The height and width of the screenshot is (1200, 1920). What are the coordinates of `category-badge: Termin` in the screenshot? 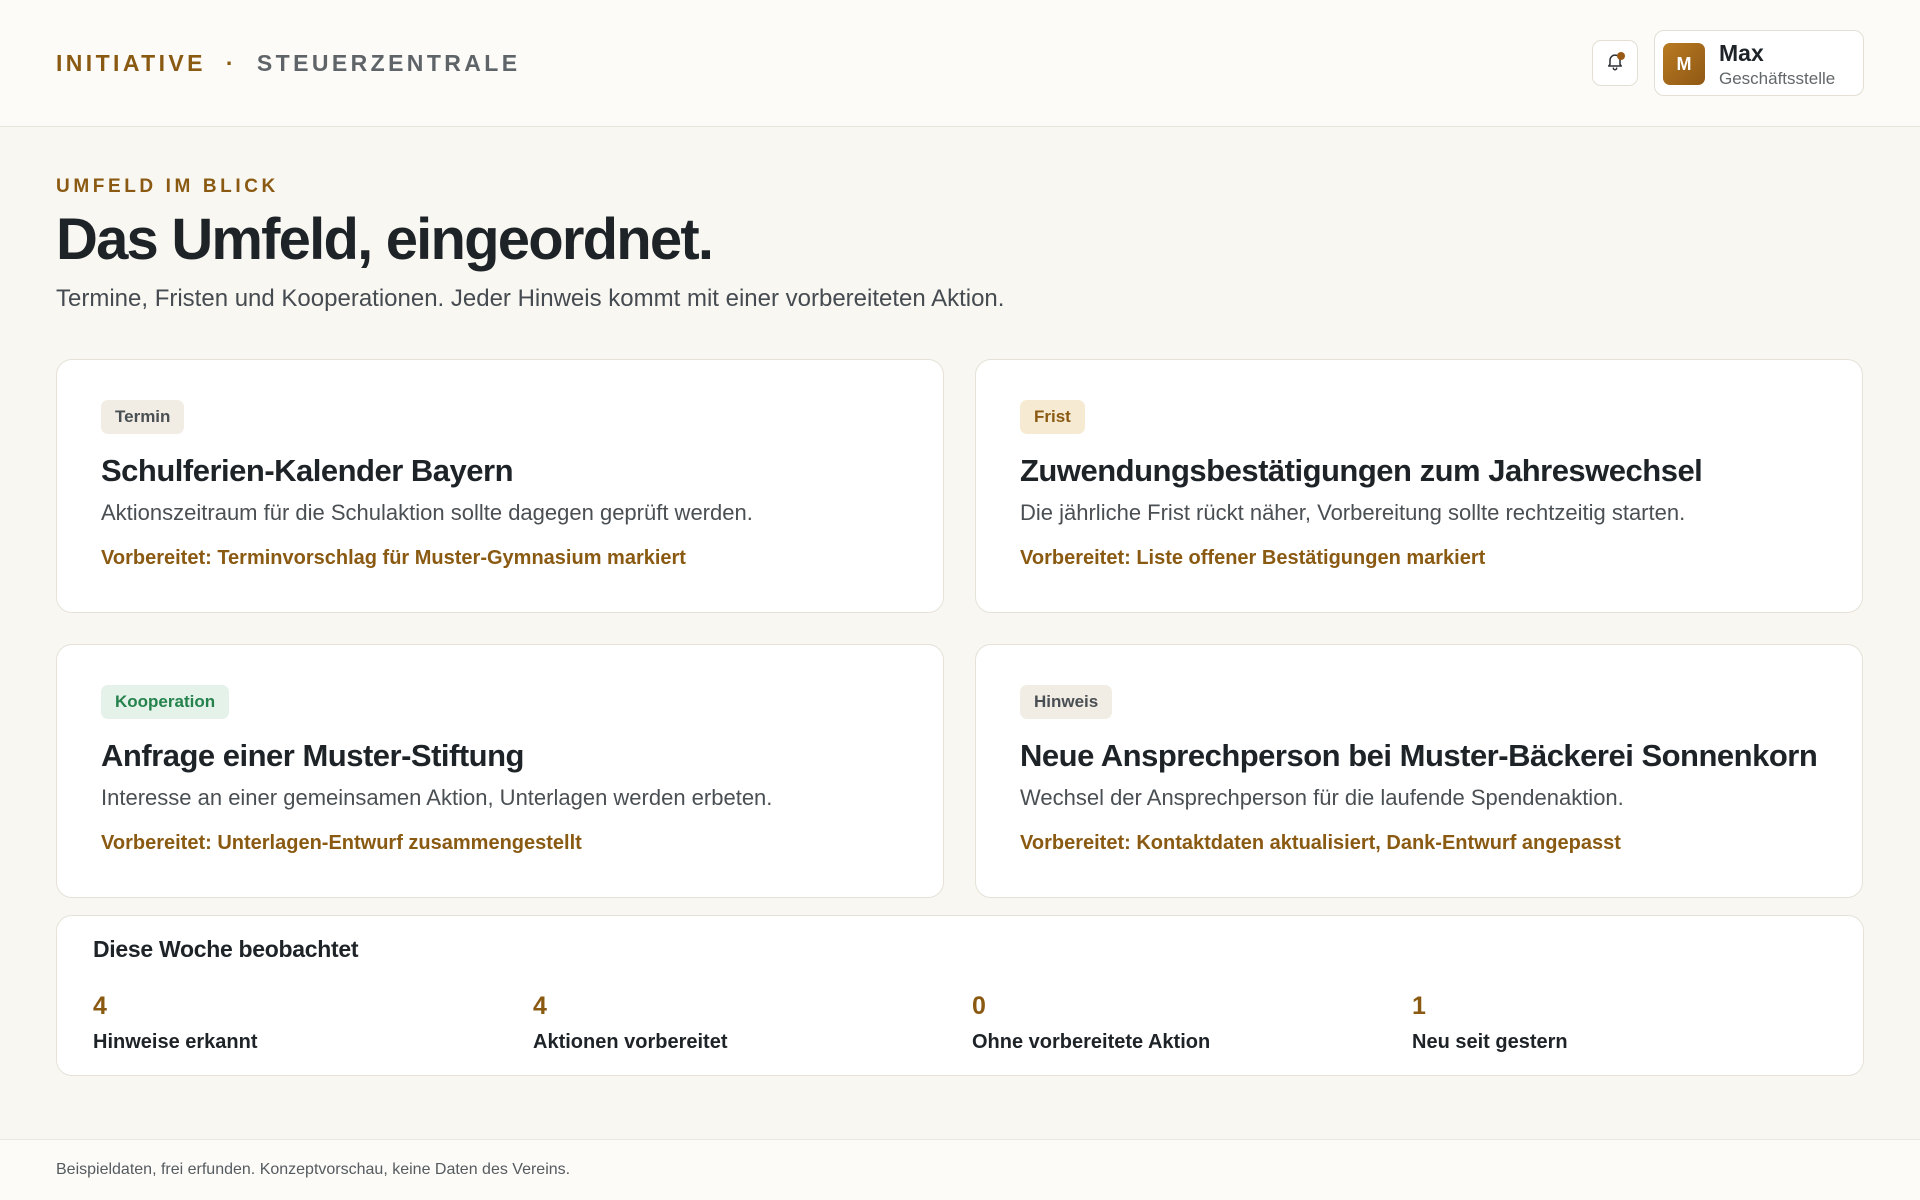 It's located at (143, 417).